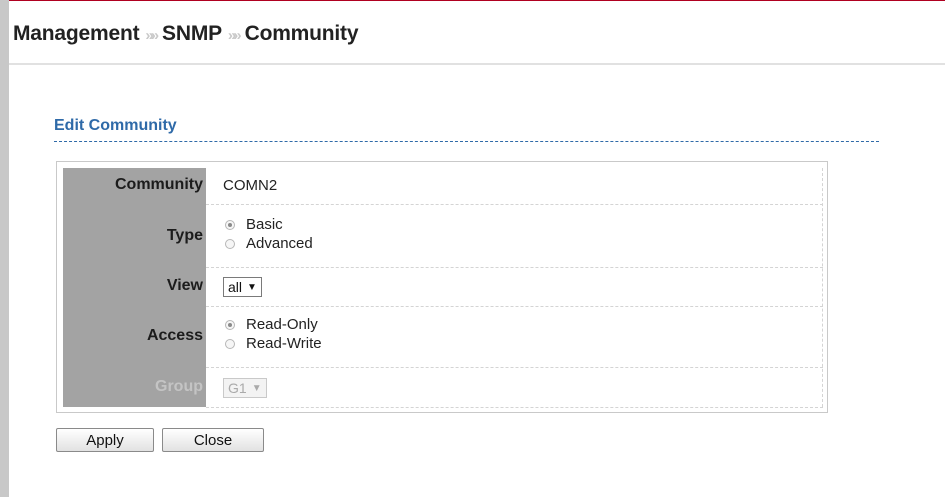  I want to click on group-row: Group G1 ▼, so click(443, 387).